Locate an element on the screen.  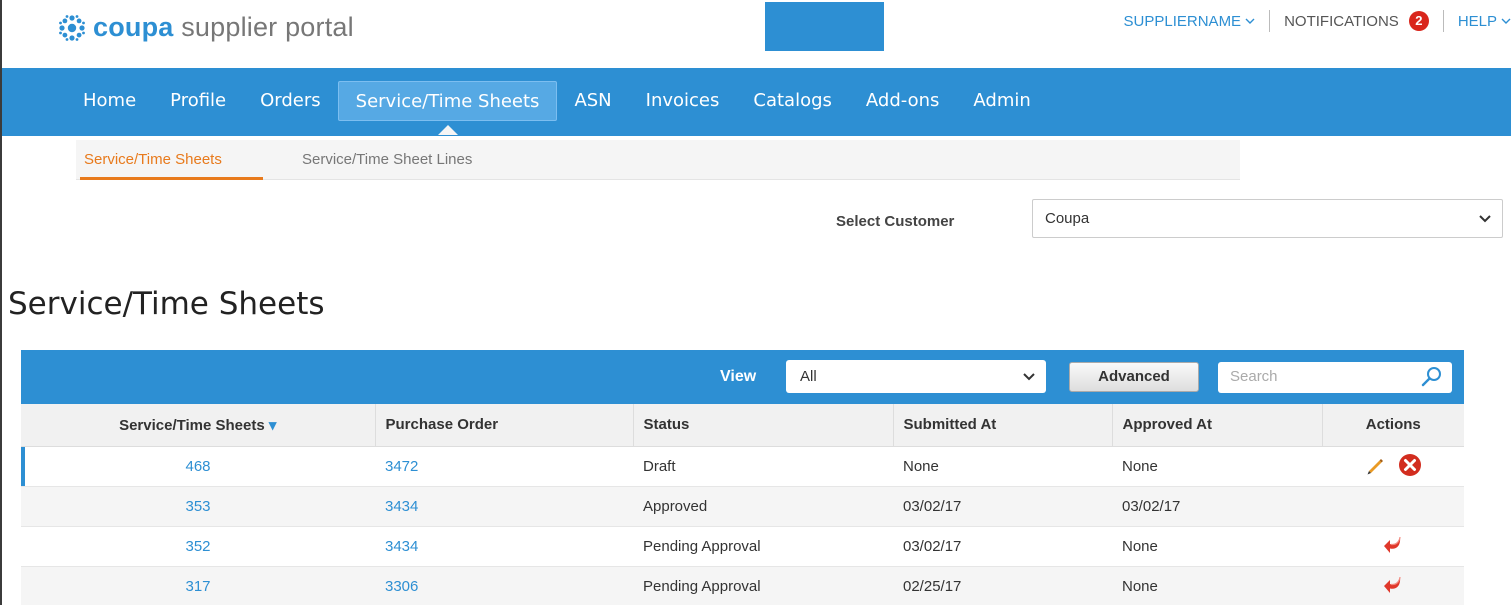
view-select-value: All is located at coordinates (808, 376).